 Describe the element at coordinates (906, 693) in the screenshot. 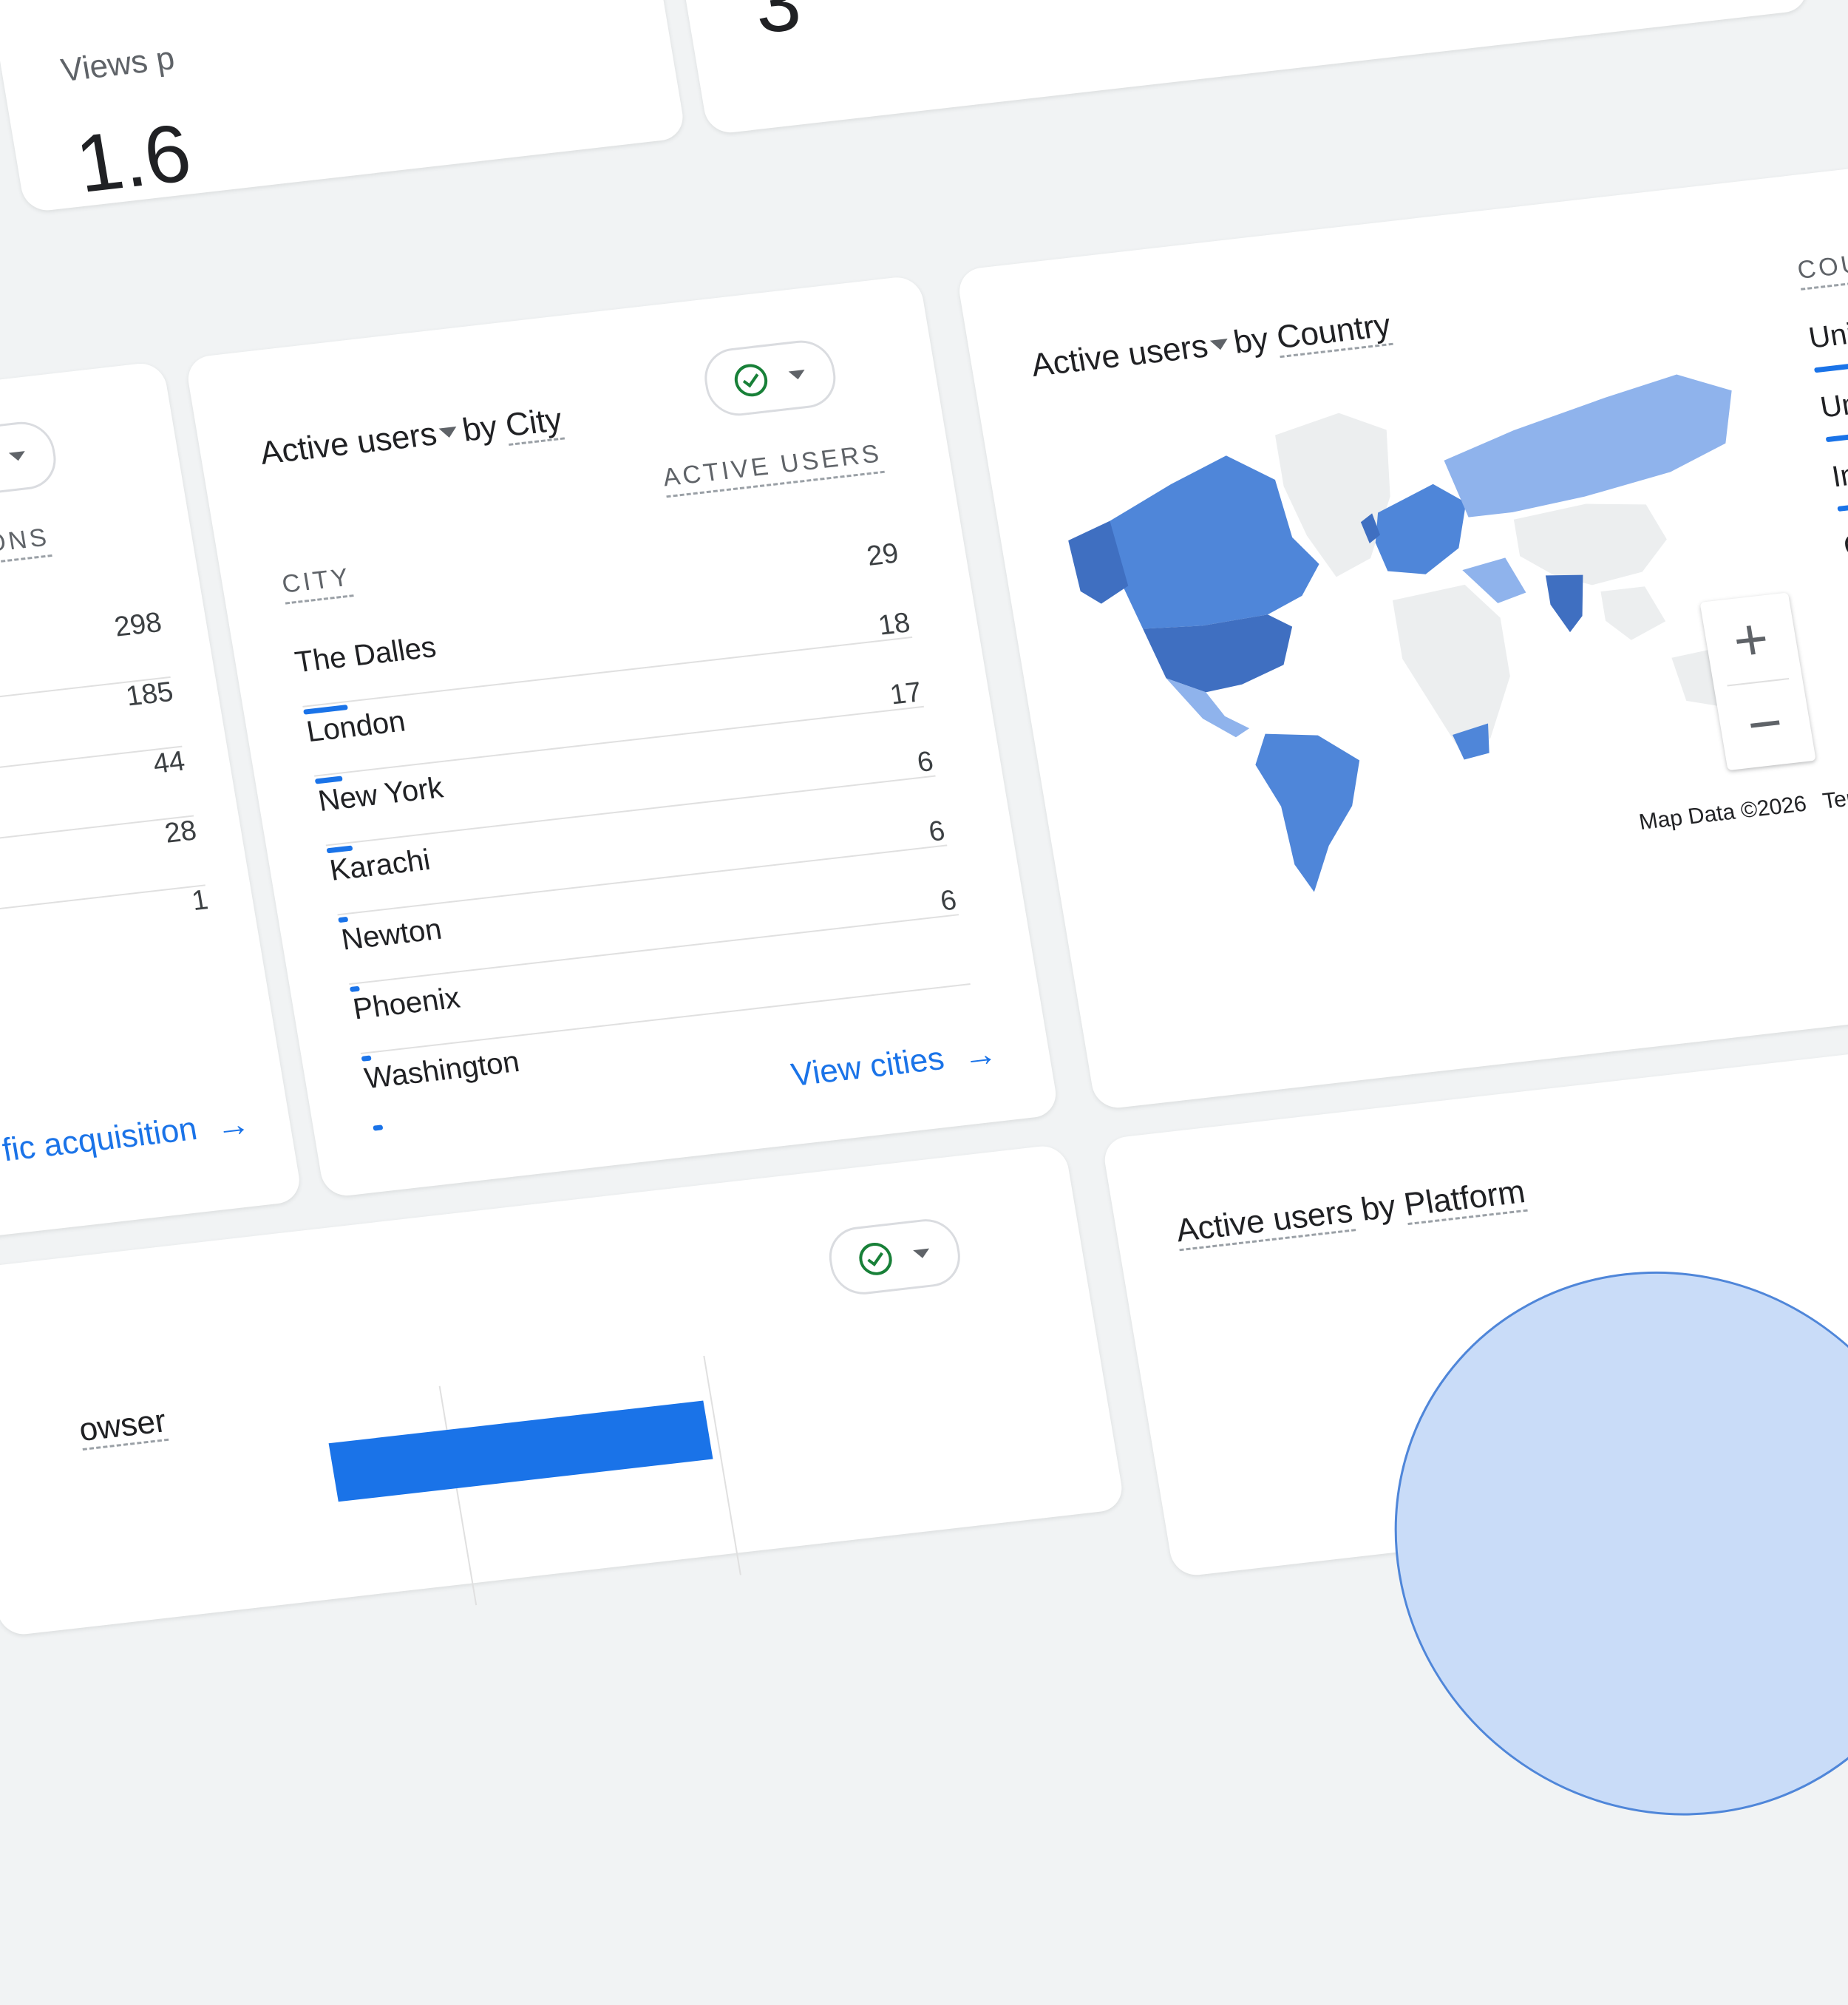

I see `active-users-value: 17` at that location.